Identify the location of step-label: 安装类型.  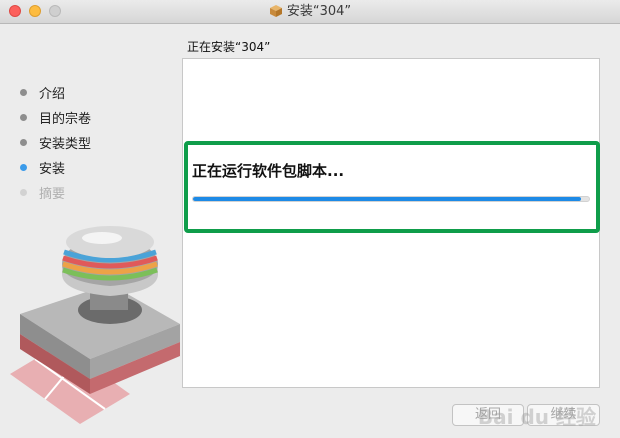
(65, 144).